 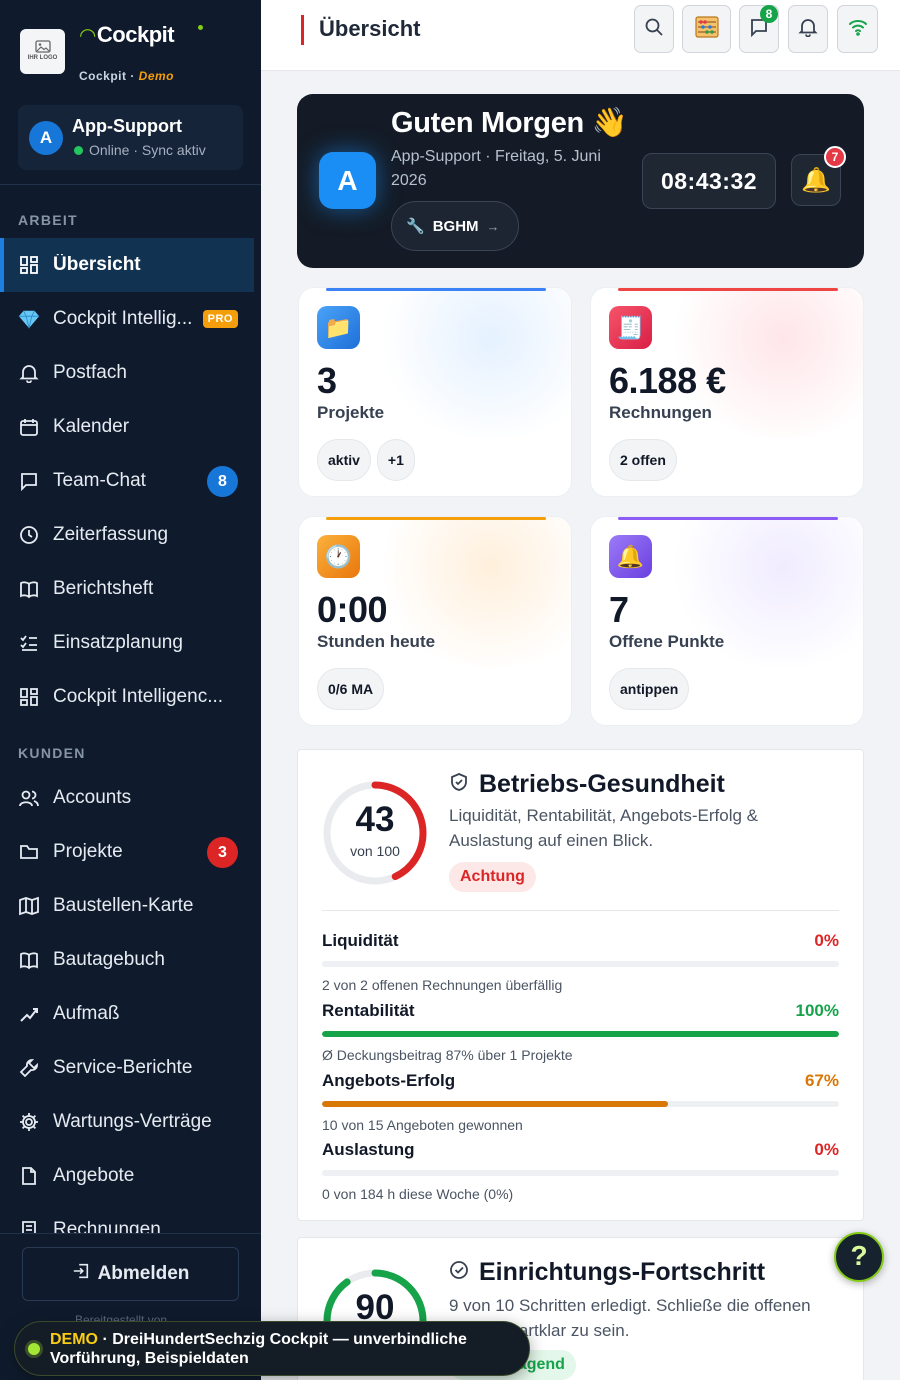 I want to click on calculator-button, so click(x=706, y=29).